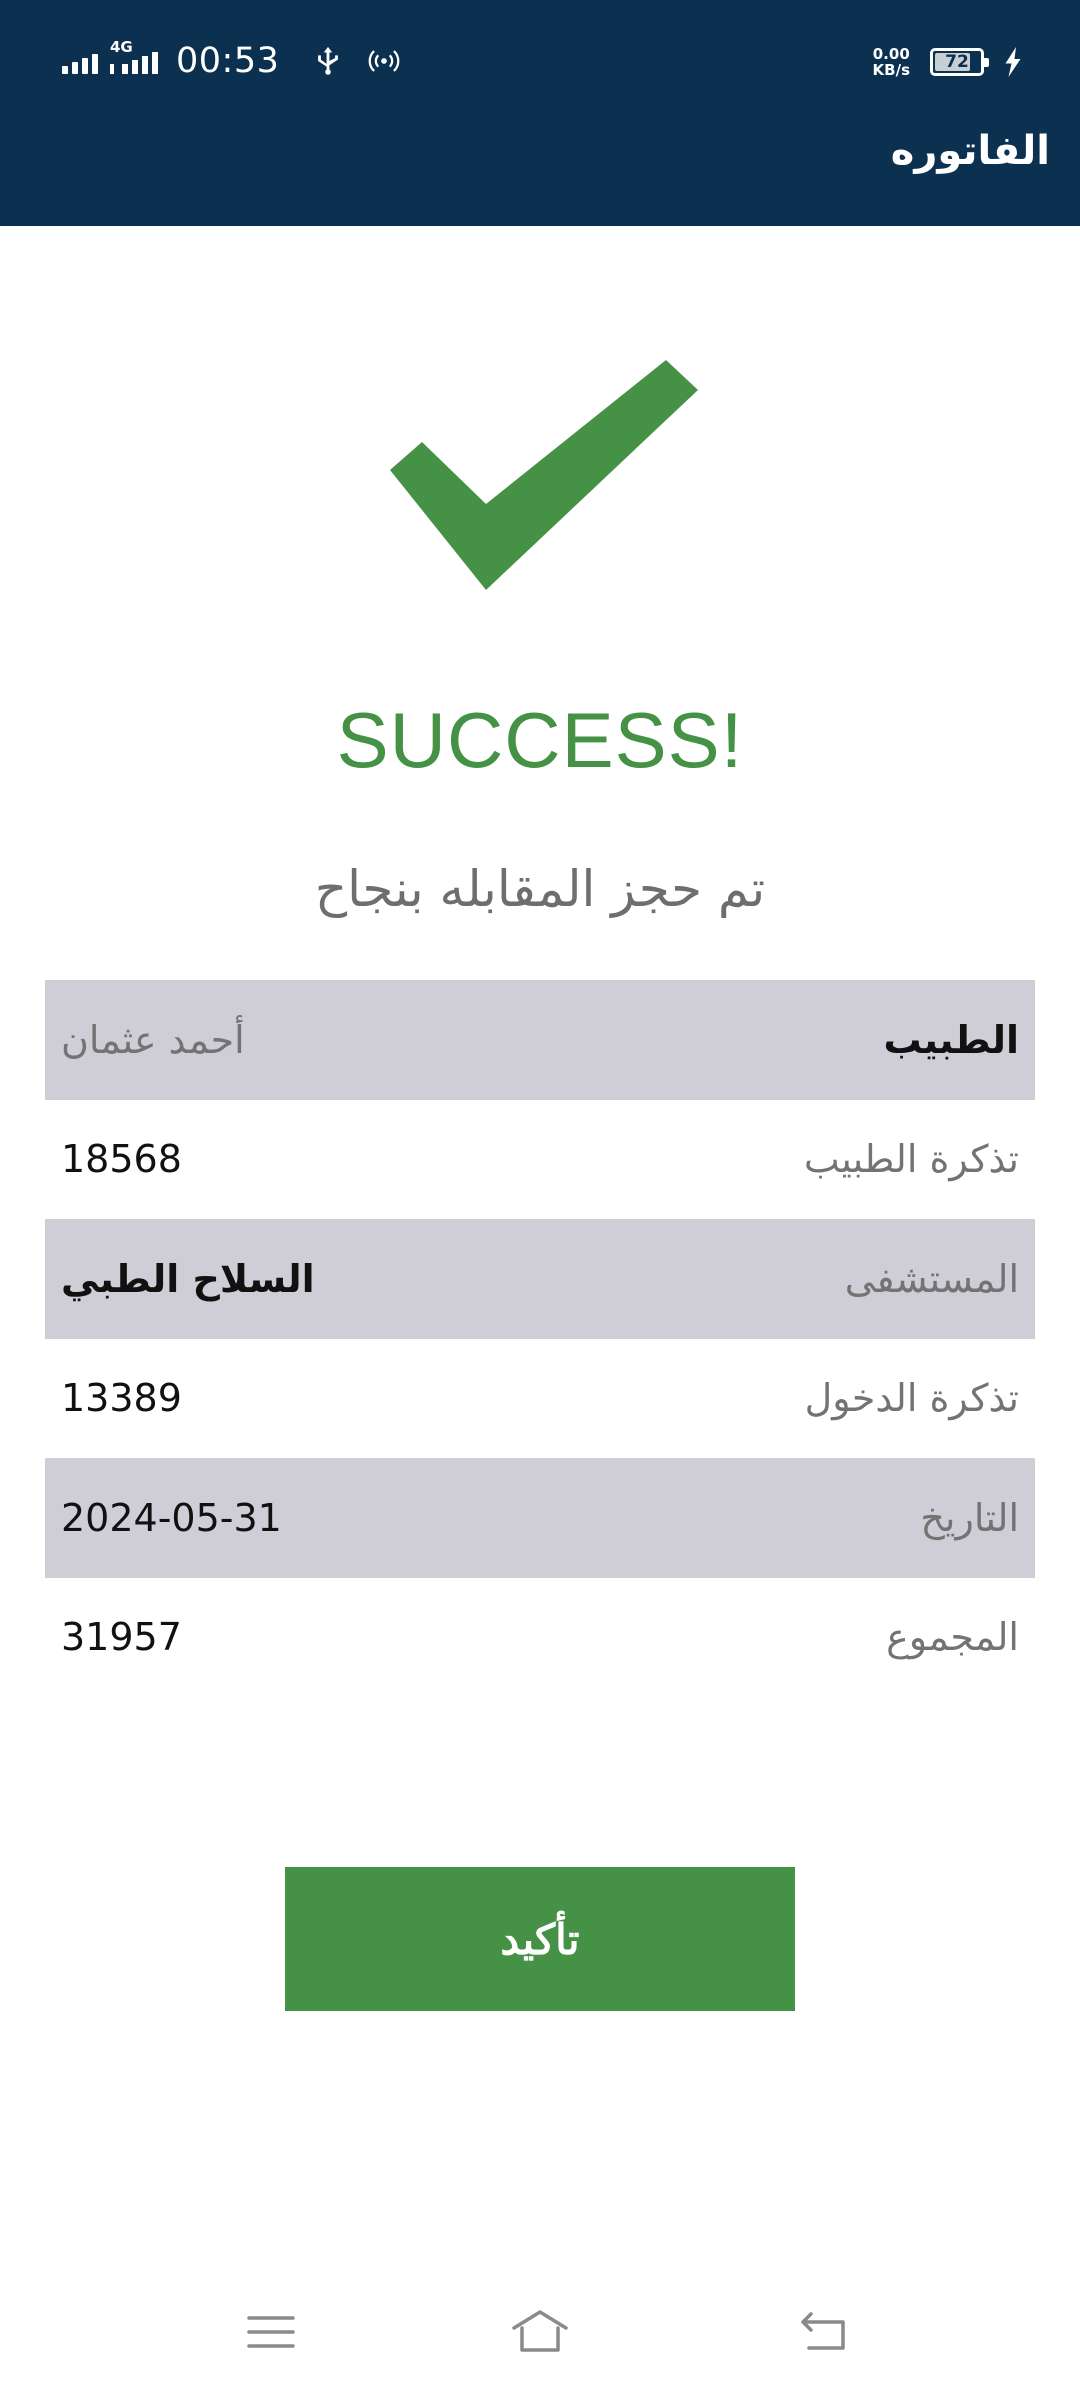 This screenshot has width=1080, height=2400. I want to click on mobile-data-icon: 4G, so click(134, 56).